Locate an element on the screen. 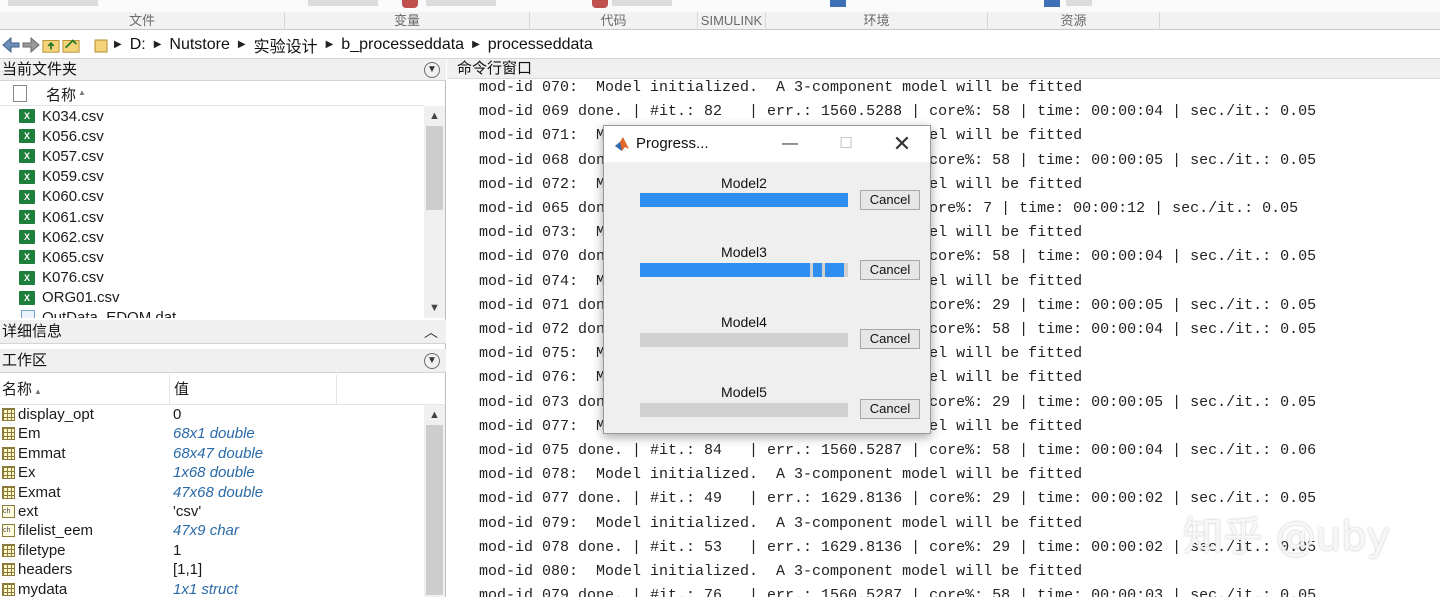  table-row: Emmat 68x47 double is located at coordinates (212, 453).